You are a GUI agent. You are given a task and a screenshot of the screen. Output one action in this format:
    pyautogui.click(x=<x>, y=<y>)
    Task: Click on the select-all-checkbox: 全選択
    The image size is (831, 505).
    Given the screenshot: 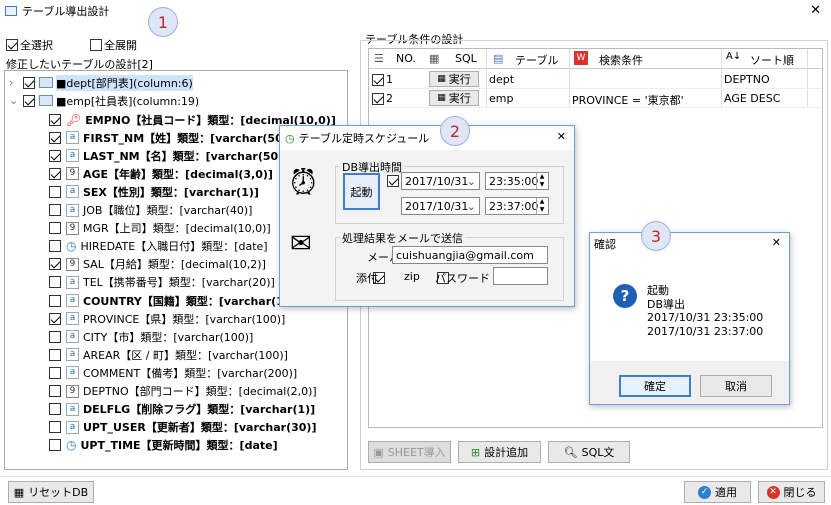 What is the action you would take?
    pyautogui.click(x=29, y=45)
    